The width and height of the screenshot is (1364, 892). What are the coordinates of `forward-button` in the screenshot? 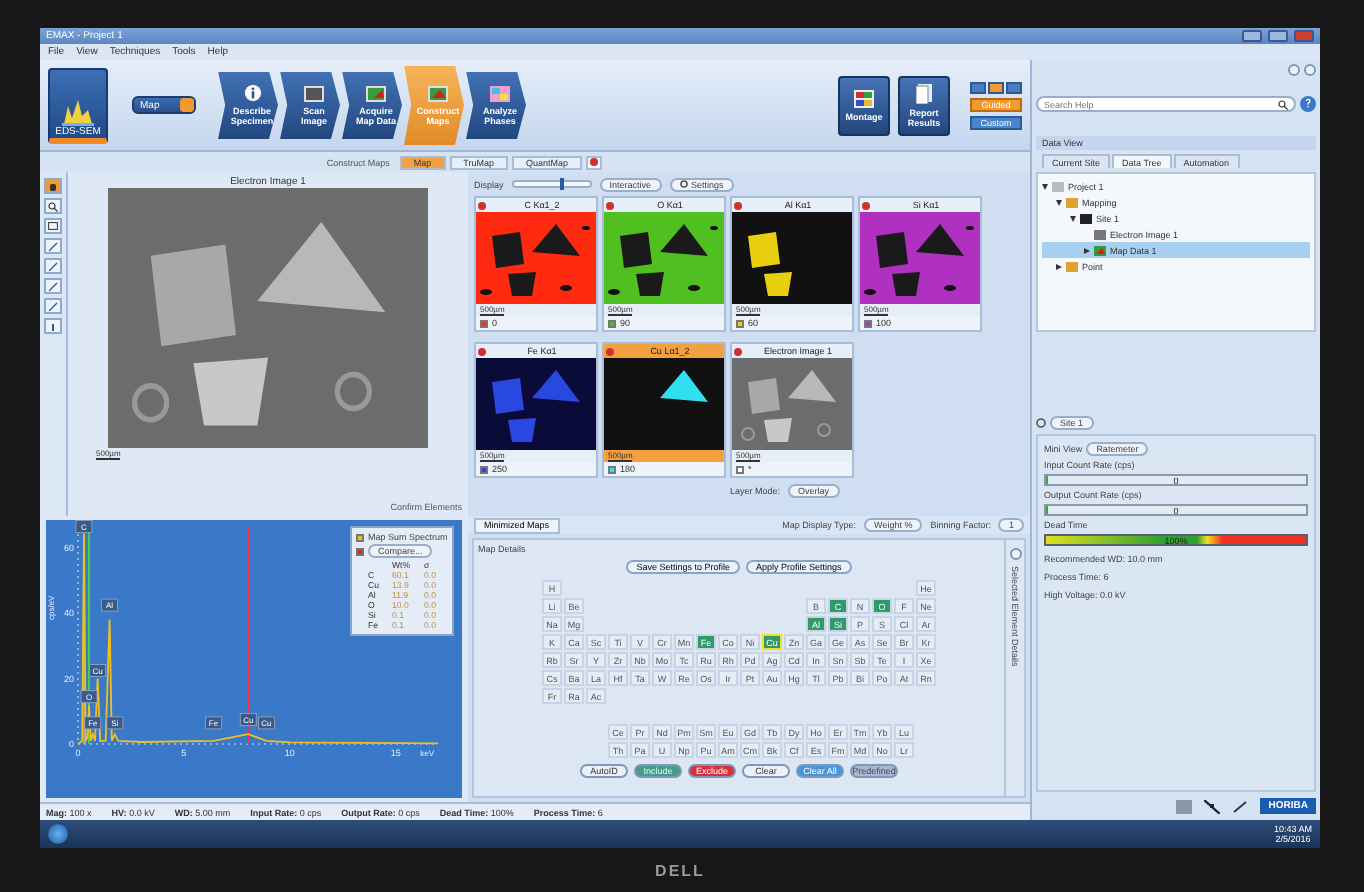 It's located at (1310, 70).